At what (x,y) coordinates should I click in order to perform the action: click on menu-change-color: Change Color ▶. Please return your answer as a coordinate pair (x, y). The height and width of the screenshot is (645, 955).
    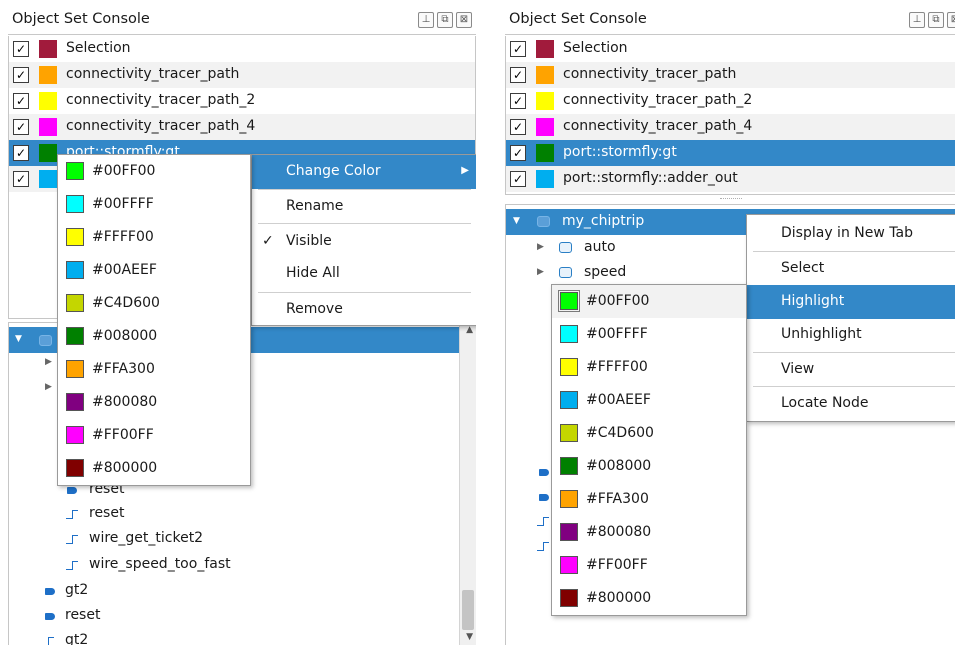
    Looking at the image, I should click on (364, 172).